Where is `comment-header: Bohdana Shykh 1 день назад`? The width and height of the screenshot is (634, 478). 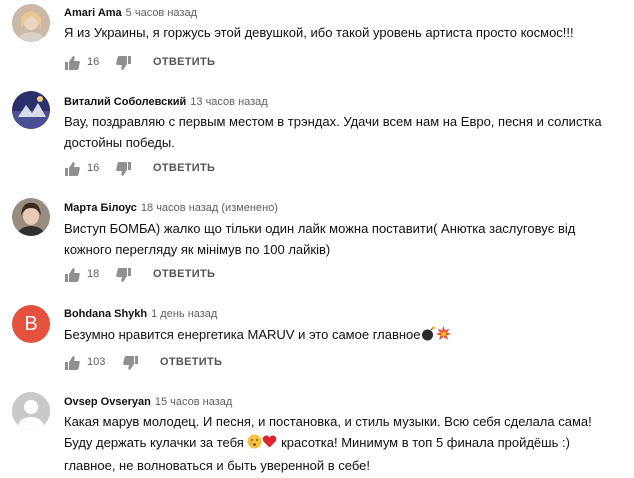 comment-header: Bohdana Shykh 1 день назад is located at coordinates (140, 314).